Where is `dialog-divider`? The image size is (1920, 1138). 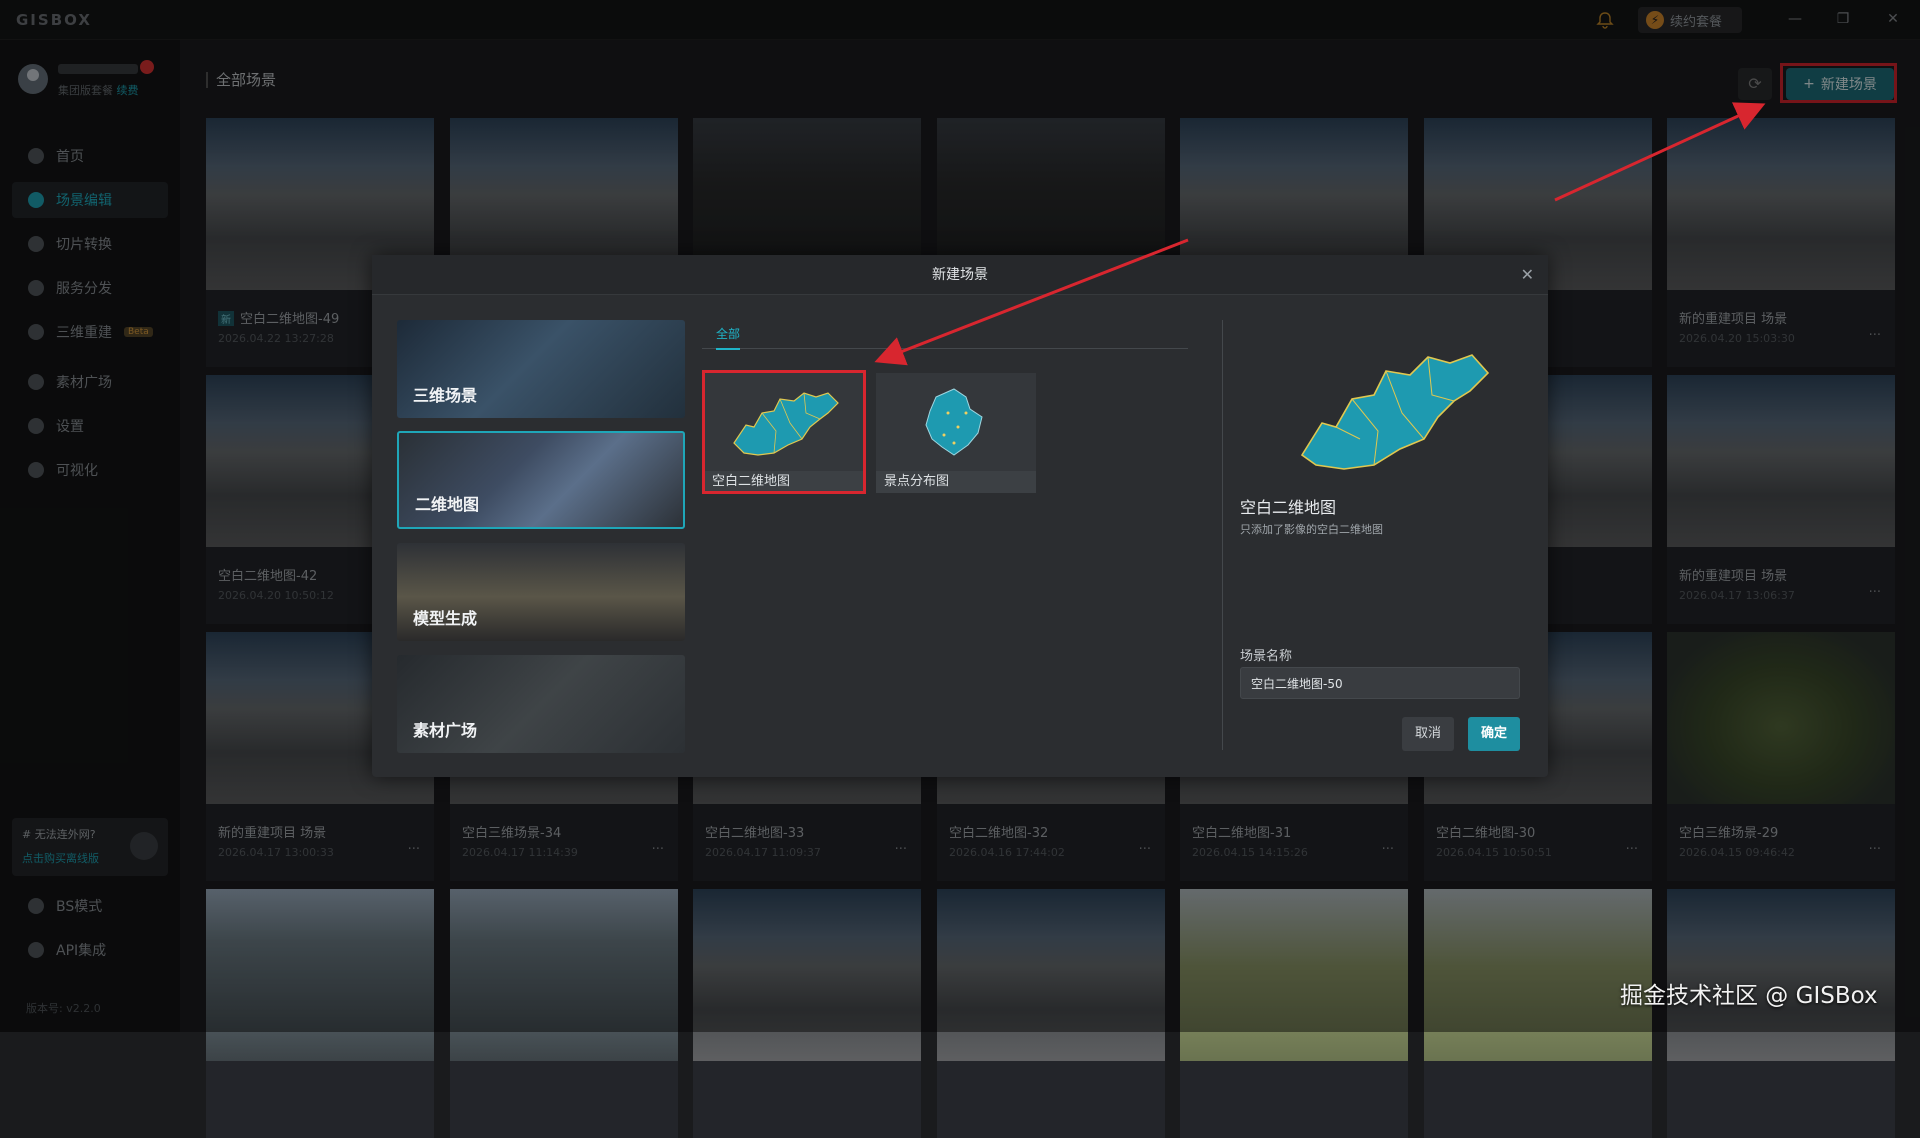
dialog-divider is located at coordinates (1222, 535).